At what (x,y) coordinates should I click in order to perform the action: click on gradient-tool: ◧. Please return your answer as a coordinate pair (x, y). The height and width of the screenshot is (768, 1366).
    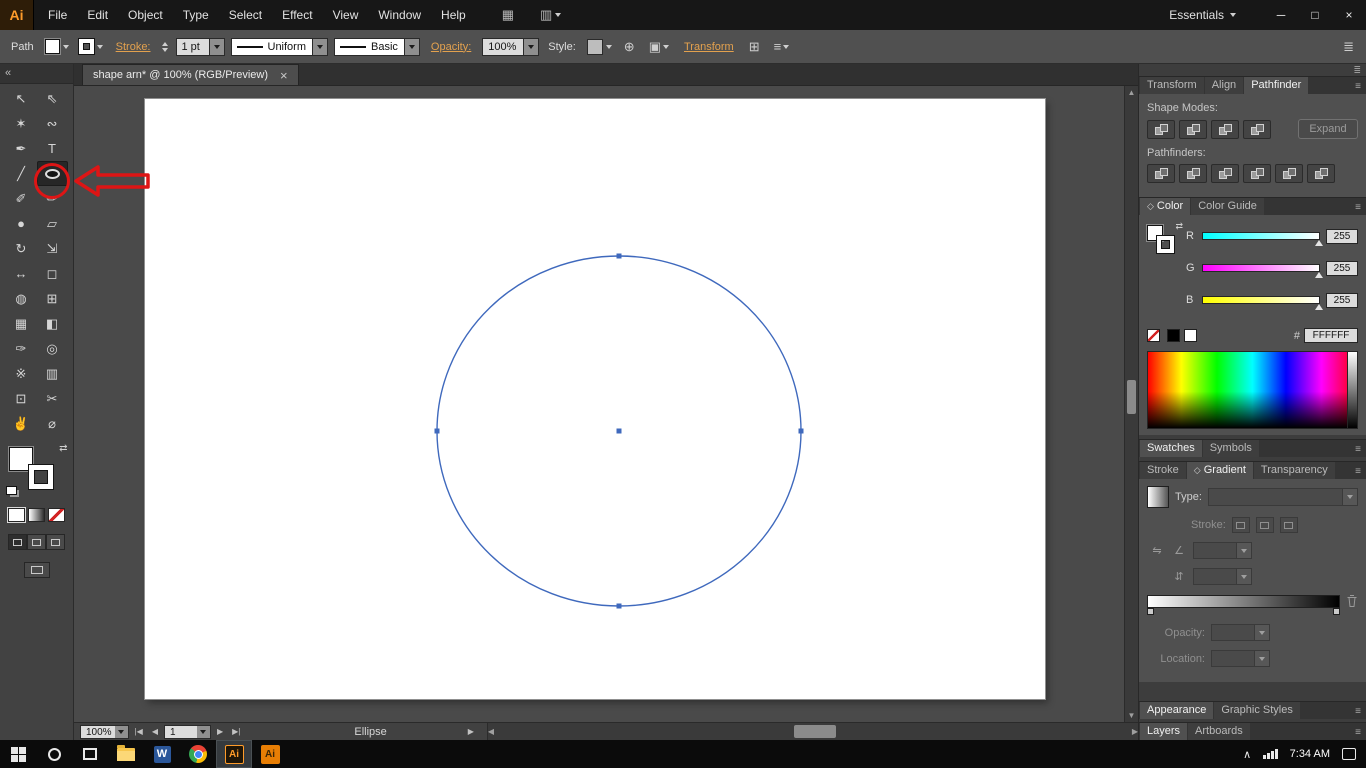
    Looking at the image, I should click on (52, 323).